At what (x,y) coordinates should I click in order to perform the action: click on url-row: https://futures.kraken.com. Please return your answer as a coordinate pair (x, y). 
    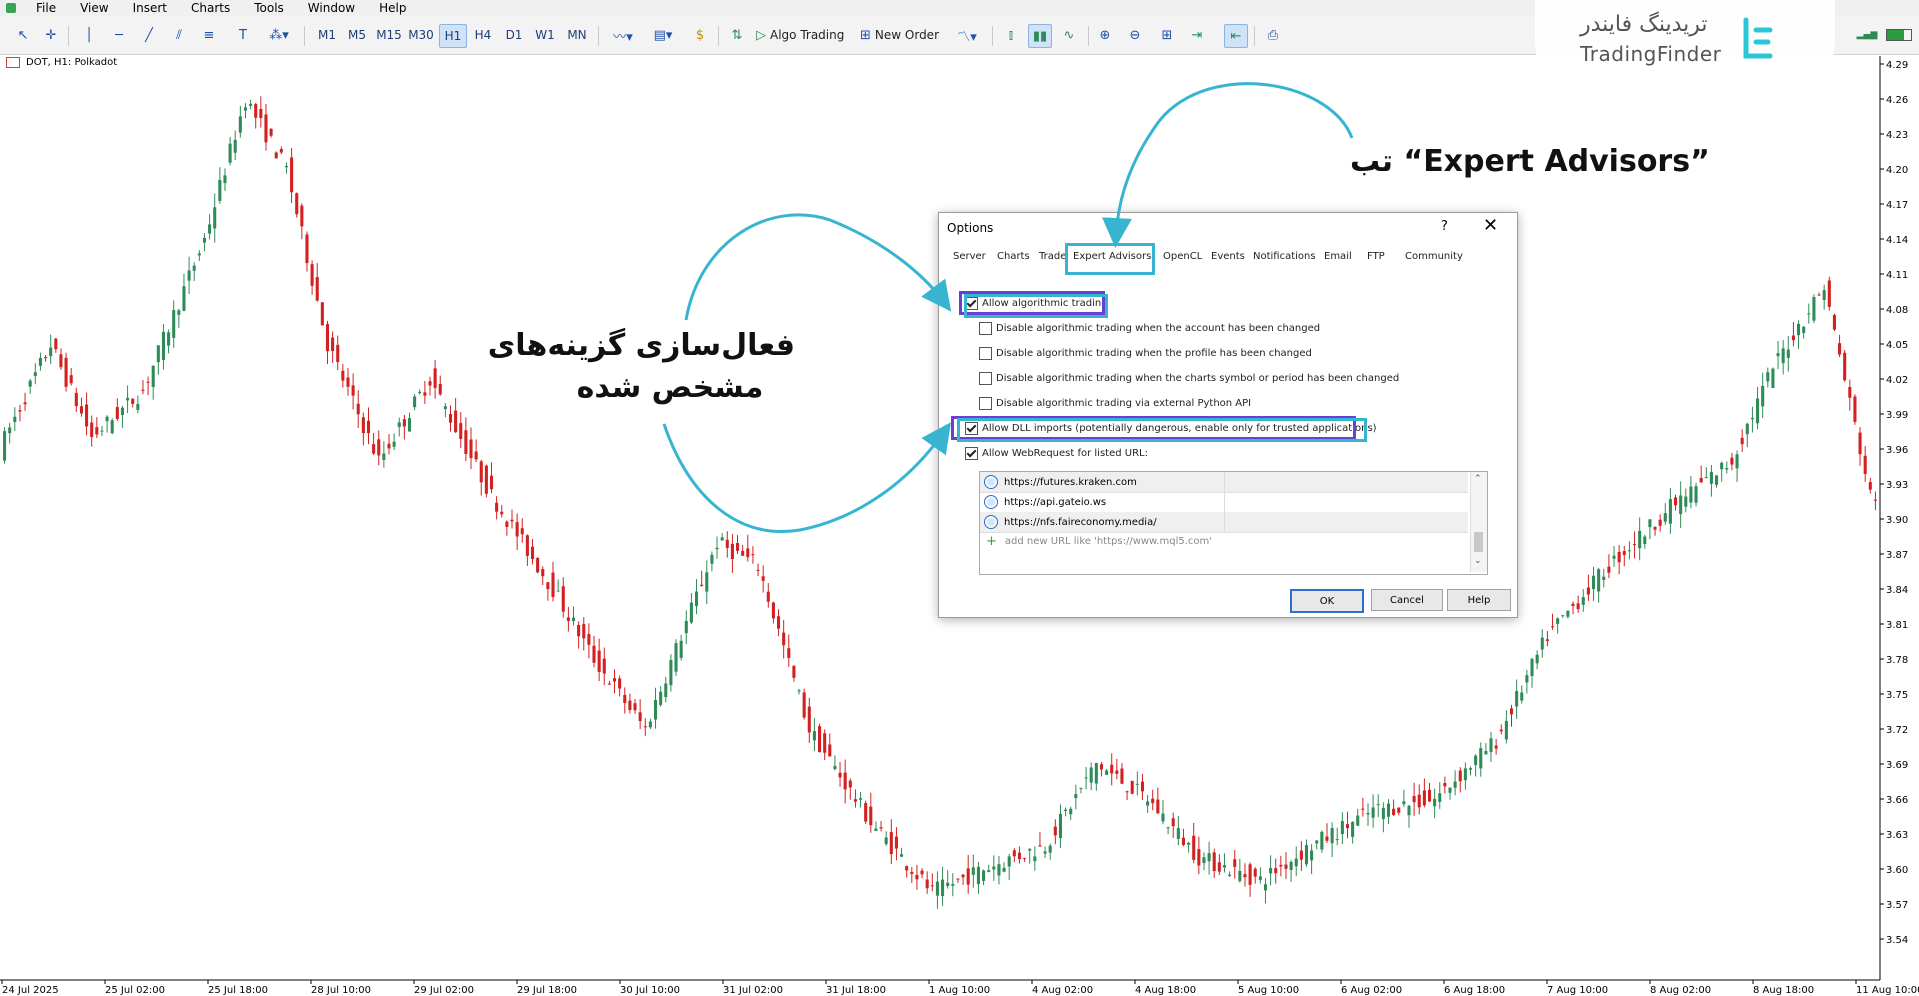
    Looking at the image, I should click on (1224, 482).